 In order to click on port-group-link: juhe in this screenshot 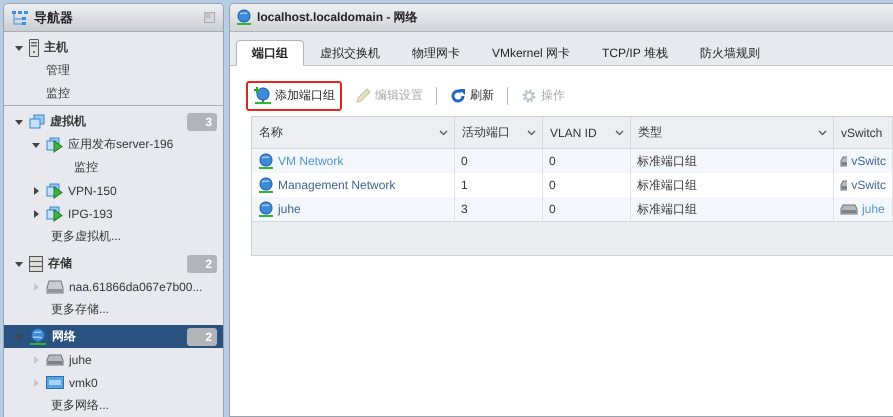, I will do `click(289, 209)`.